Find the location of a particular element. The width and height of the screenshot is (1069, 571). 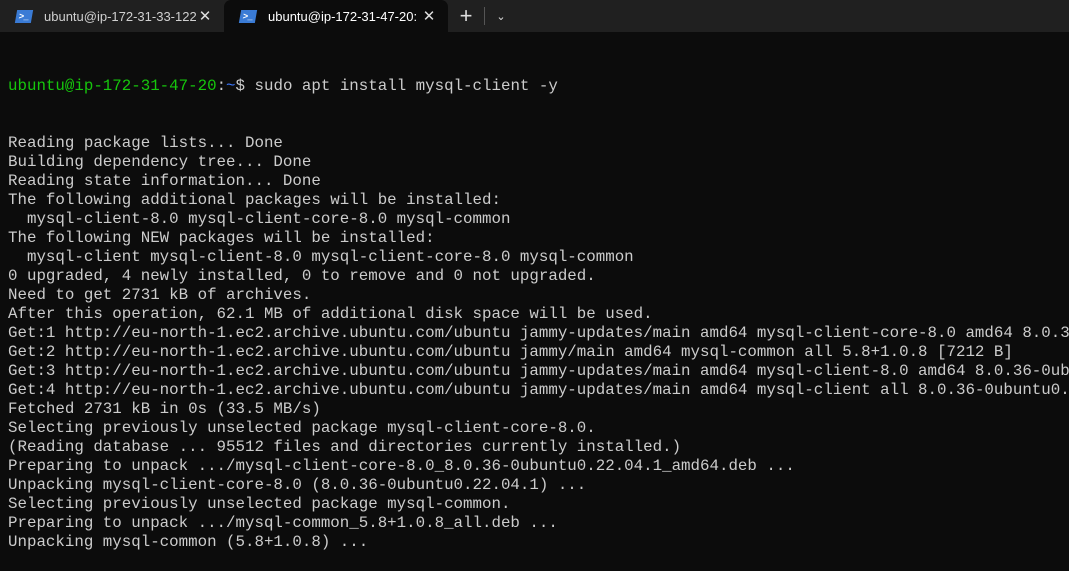

output-line: Need to get 2731 kB of archives. is located at coordinates (160, 295).